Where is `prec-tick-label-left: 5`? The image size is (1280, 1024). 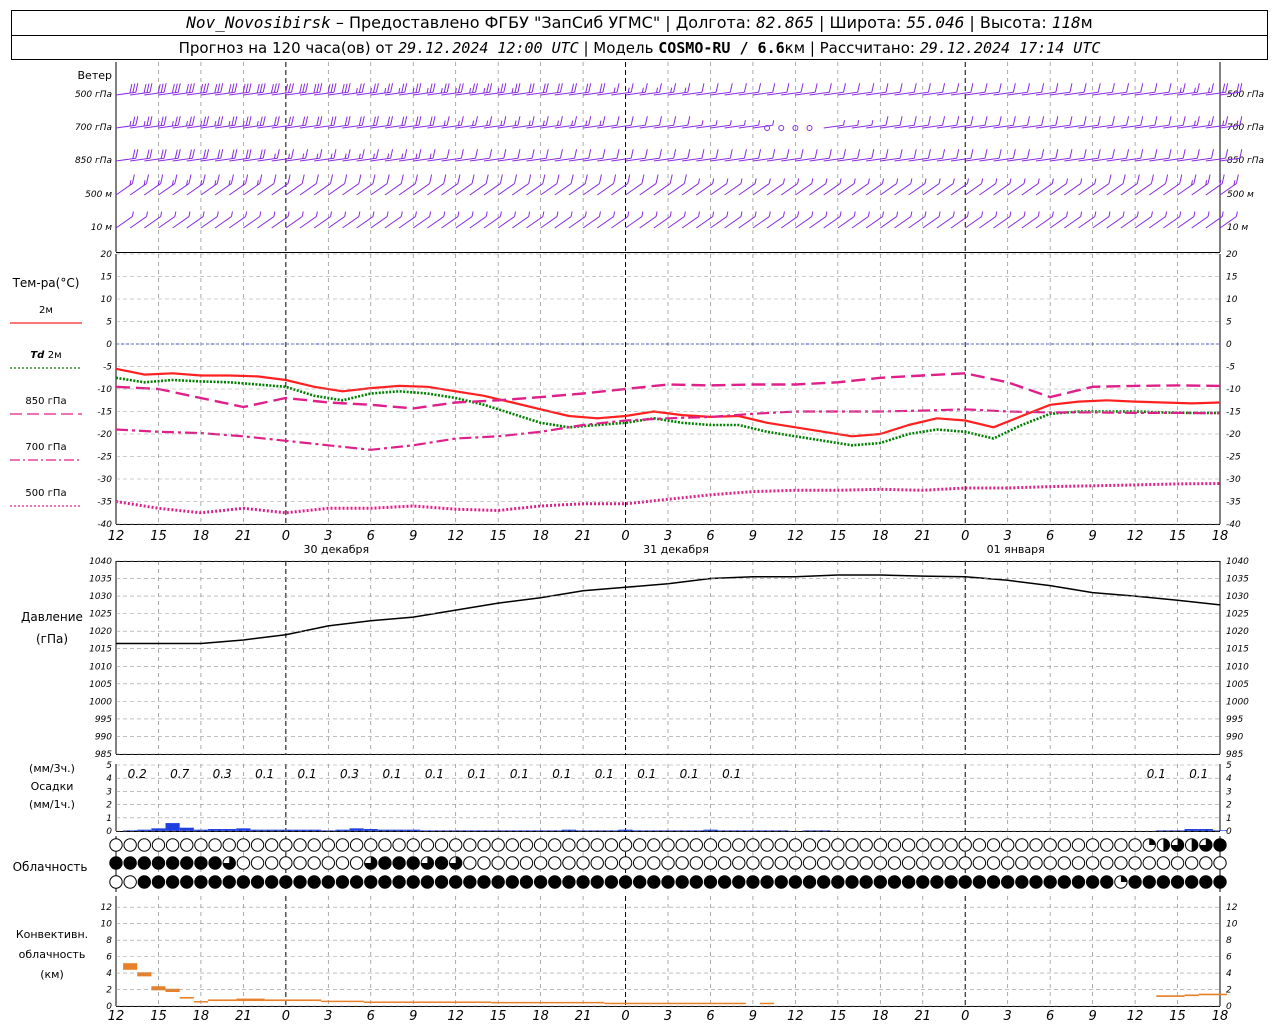 prec-tick-label-left: 5 is located at coordinates (109, 766).